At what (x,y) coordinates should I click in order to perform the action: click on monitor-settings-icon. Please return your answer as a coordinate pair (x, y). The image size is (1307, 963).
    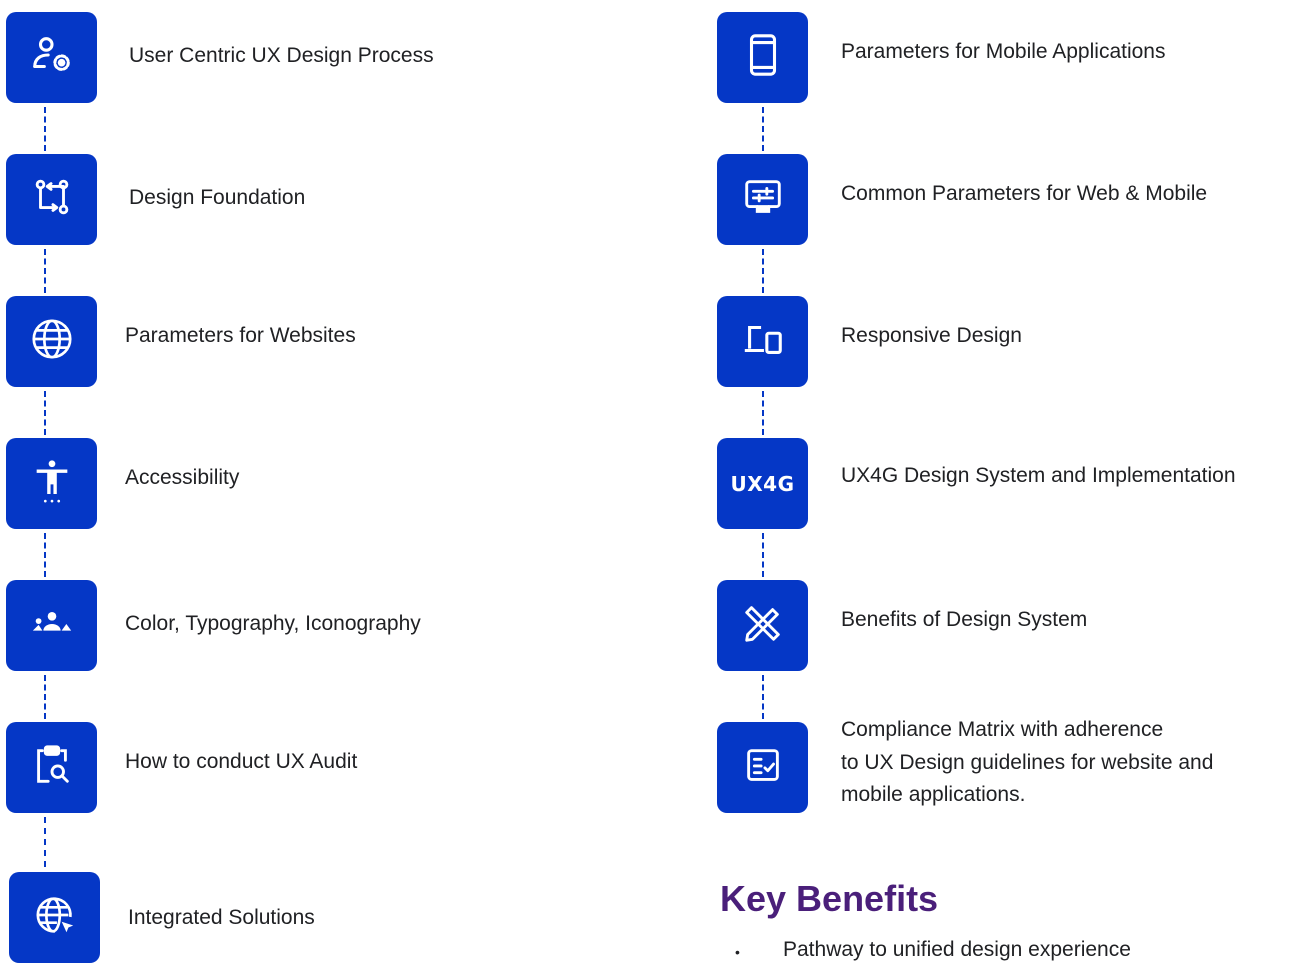
    Looking at the image, I should click on (763, 199).